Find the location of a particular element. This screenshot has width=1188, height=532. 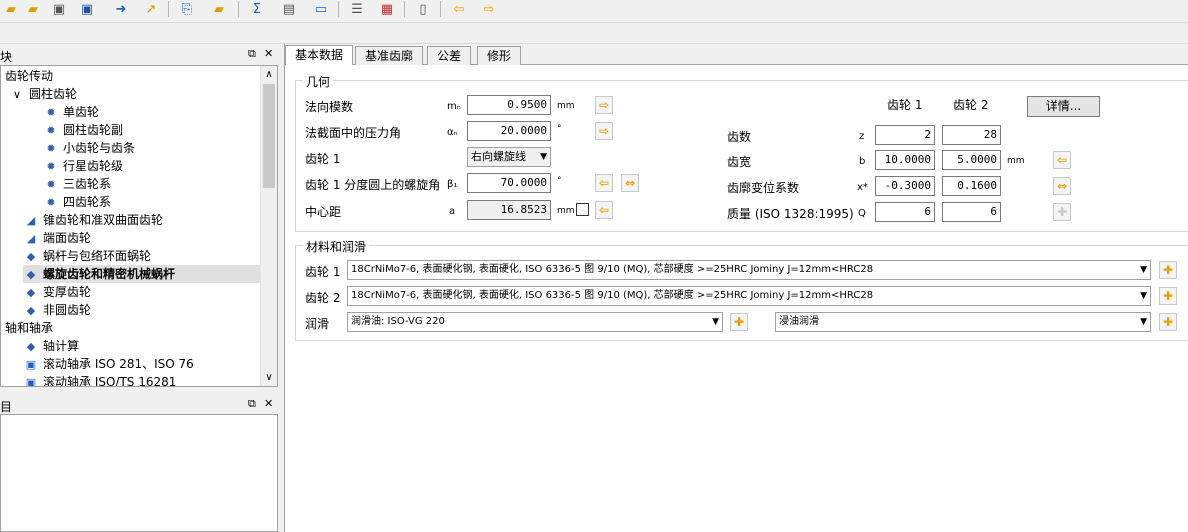

tree-item: ✹ 行星齿轮级 is located at coordinates (83, 166).